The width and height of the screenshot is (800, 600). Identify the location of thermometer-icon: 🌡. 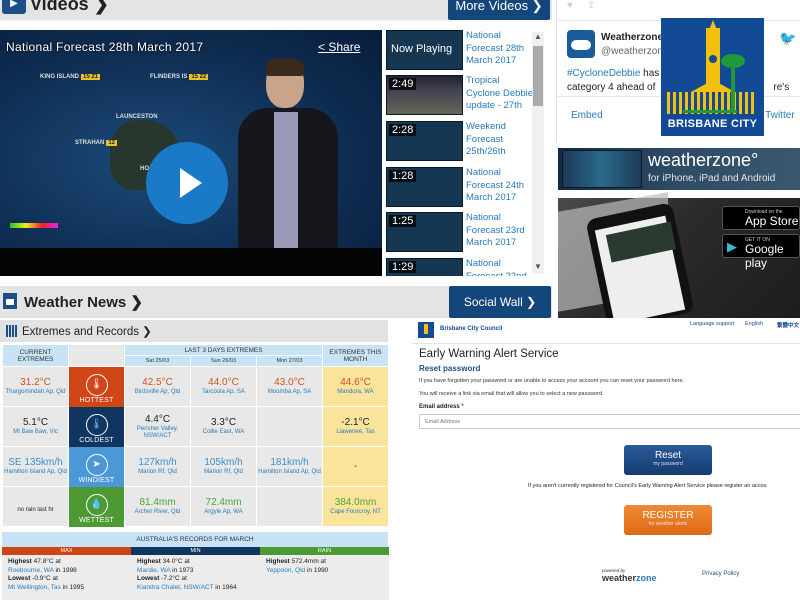
(96, 384).